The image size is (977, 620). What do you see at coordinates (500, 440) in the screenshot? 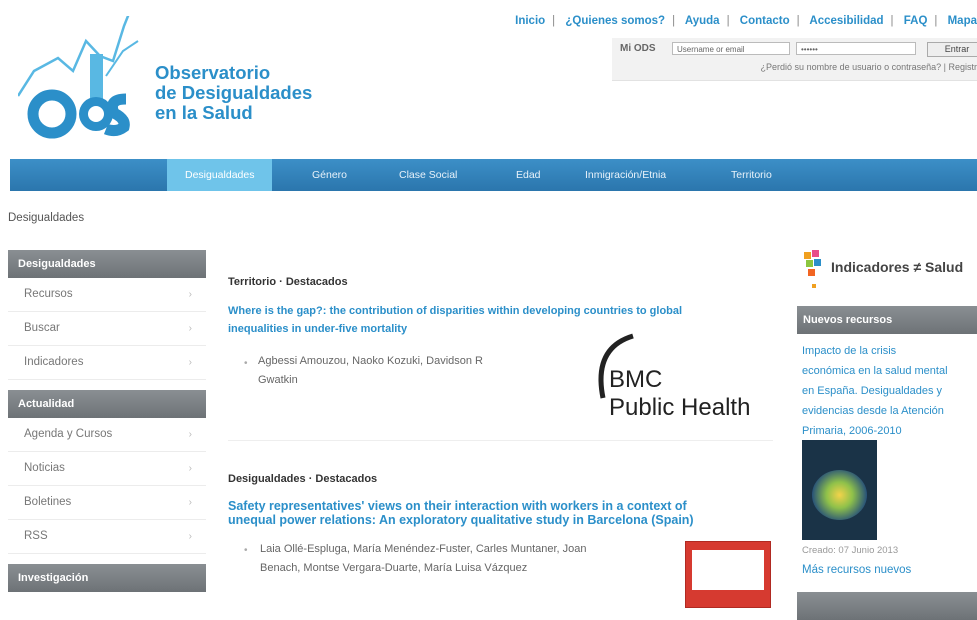
I see `divider` at bounding box center [500, 440].